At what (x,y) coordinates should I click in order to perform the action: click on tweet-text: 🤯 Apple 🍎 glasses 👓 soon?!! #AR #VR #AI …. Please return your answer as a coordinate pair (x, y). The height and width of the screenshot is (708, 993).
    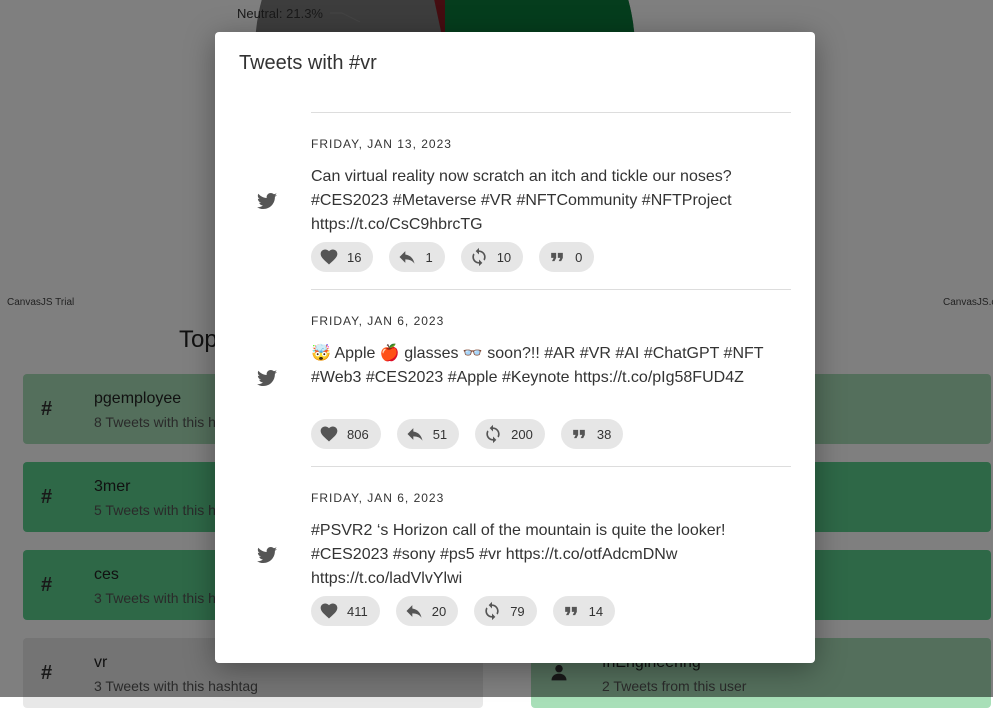
    Looking at the image, I should click on (537, 365).